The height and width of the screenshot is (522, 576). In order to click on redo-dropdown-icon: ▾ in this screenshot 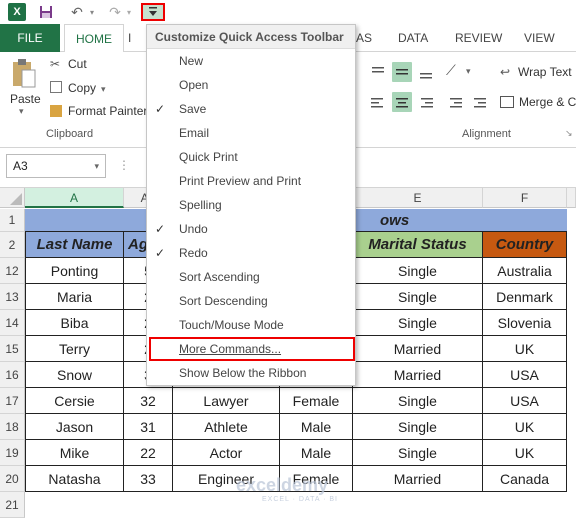, I will do `click(129, 12)`.